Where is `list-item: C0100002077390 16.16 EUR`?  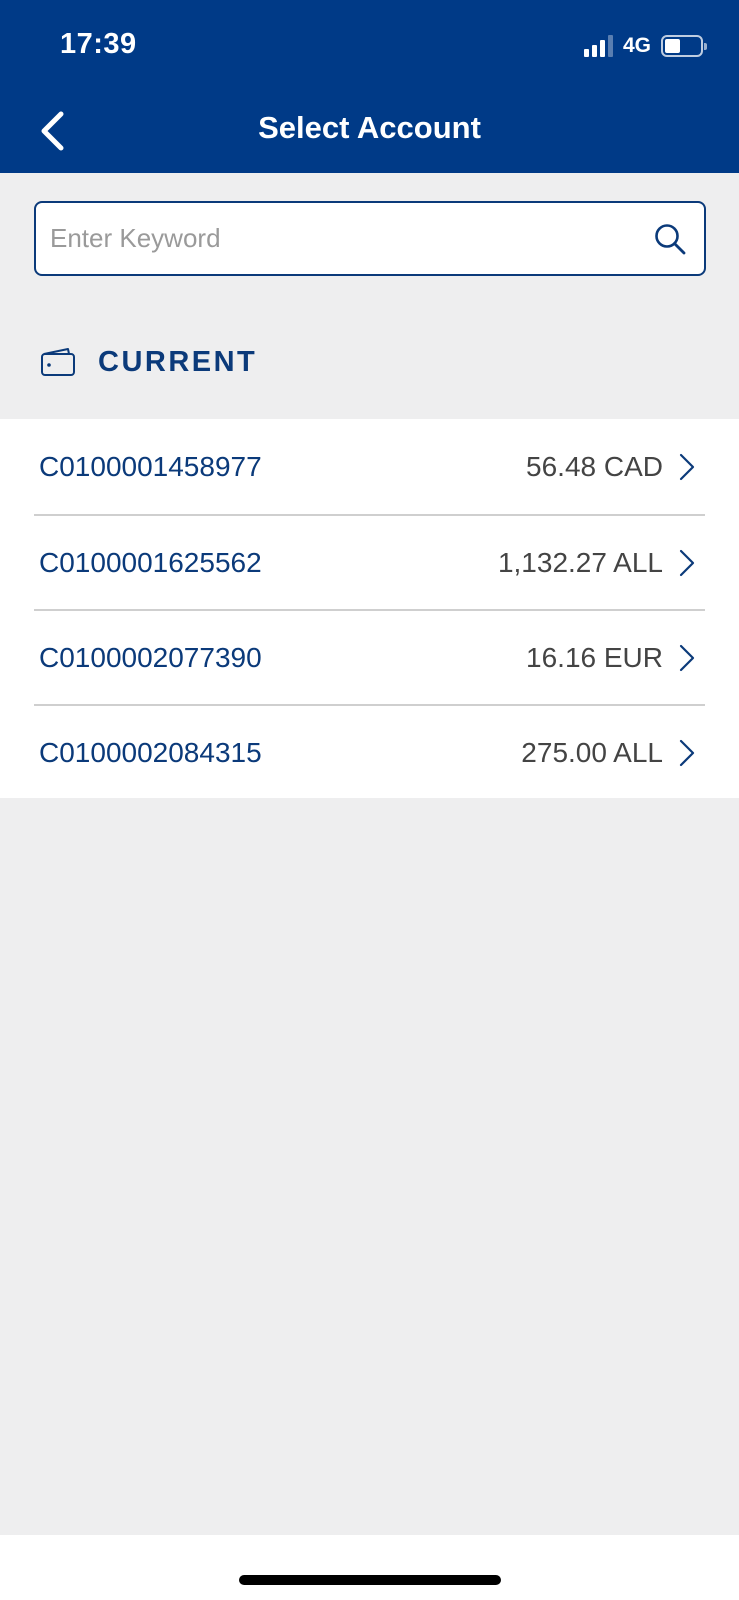 list-item: C0100002077390 16.16 EUR is located at coordinates (369, 656).